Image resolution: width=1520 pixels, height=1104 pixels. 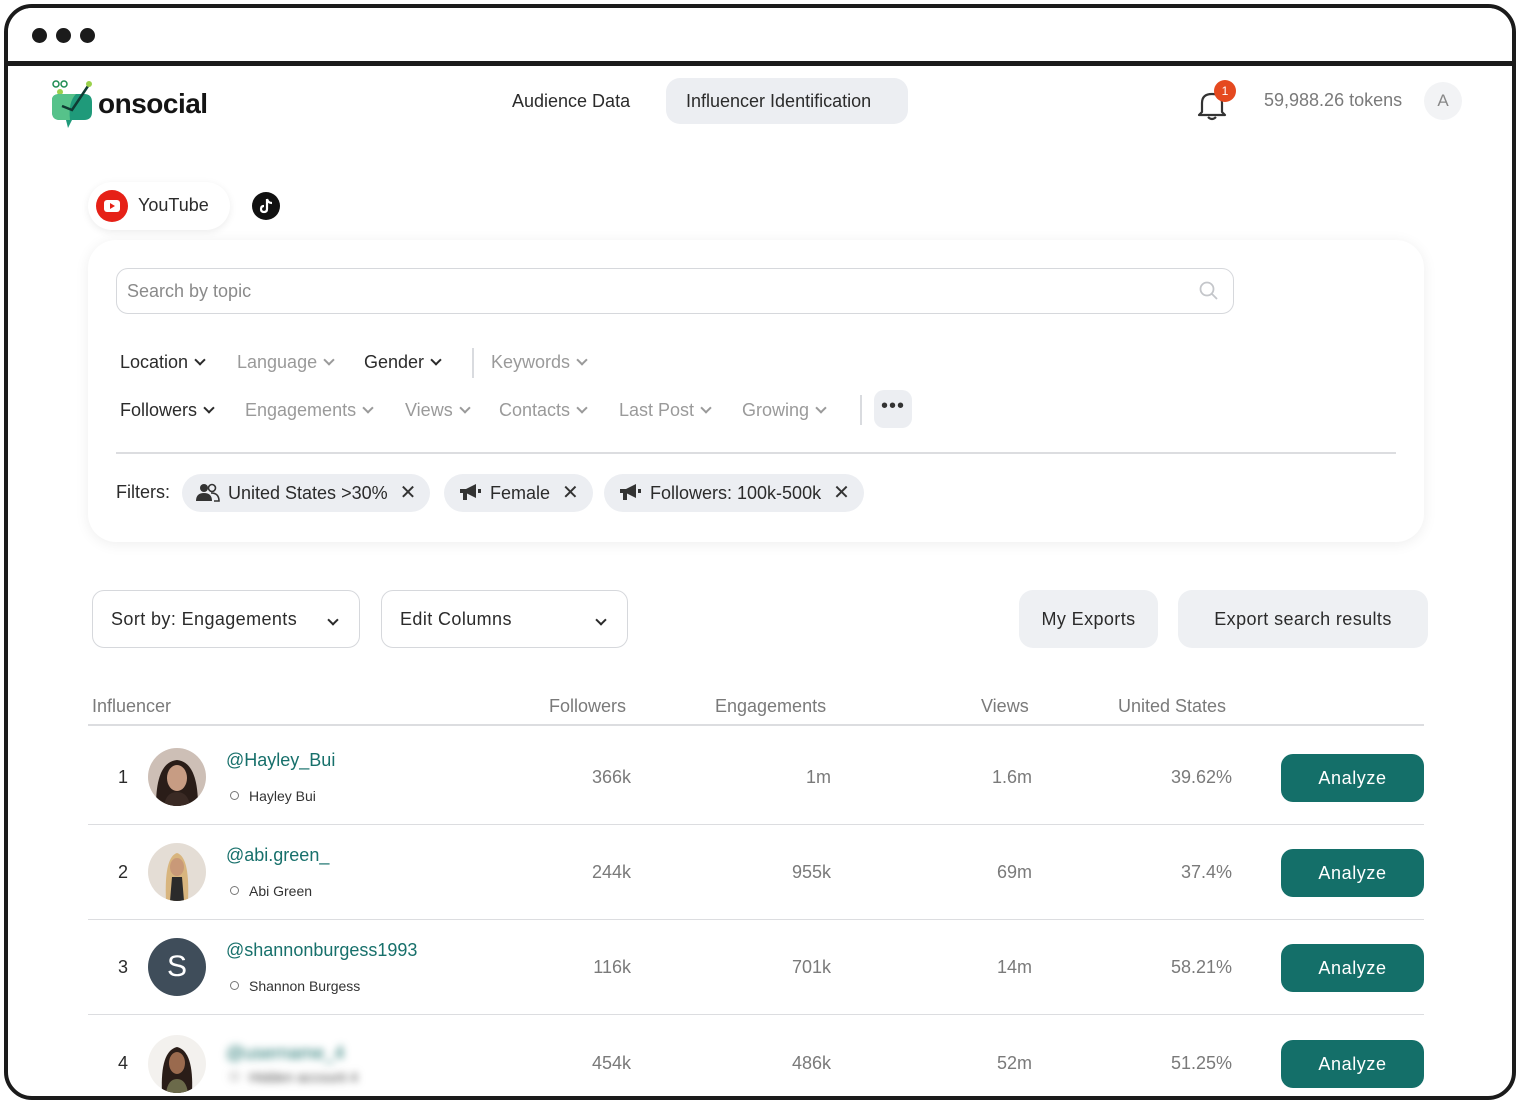 I want to click on filter-keywords-label: Keywords, so click(x=531, y=362).